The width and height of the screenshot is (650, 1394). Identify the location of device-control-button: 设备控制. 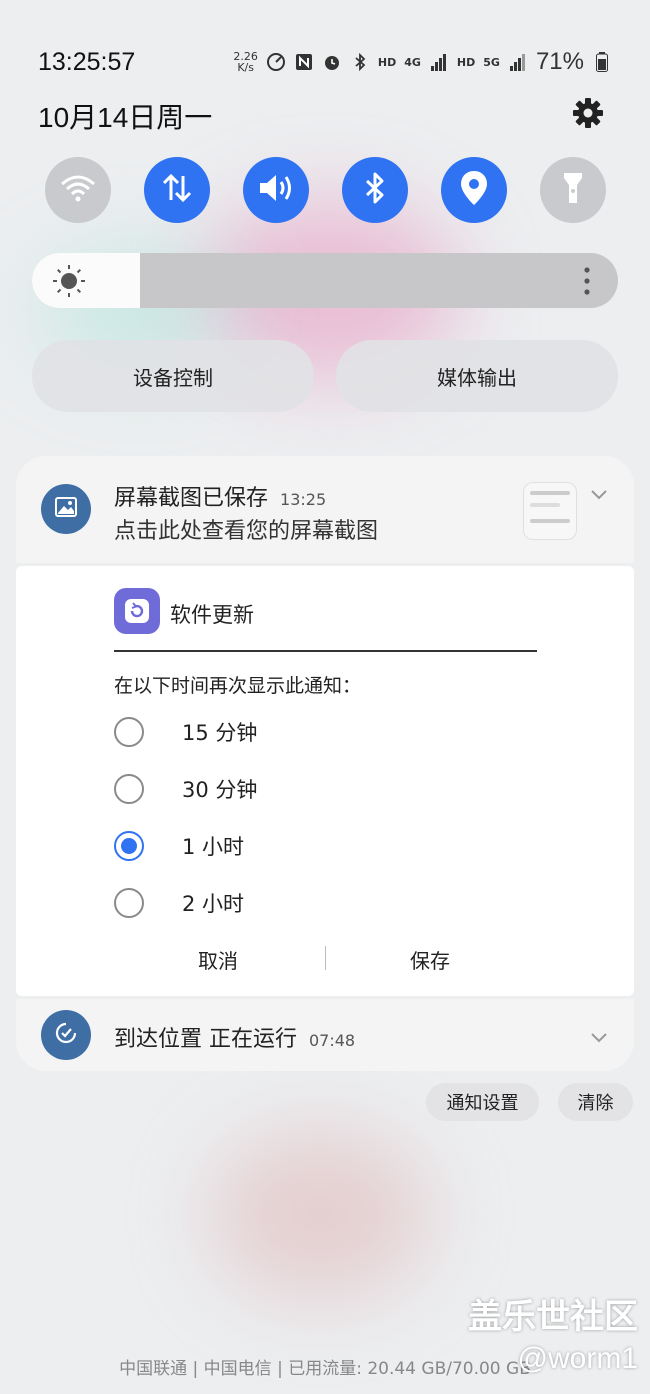
(173, 376).